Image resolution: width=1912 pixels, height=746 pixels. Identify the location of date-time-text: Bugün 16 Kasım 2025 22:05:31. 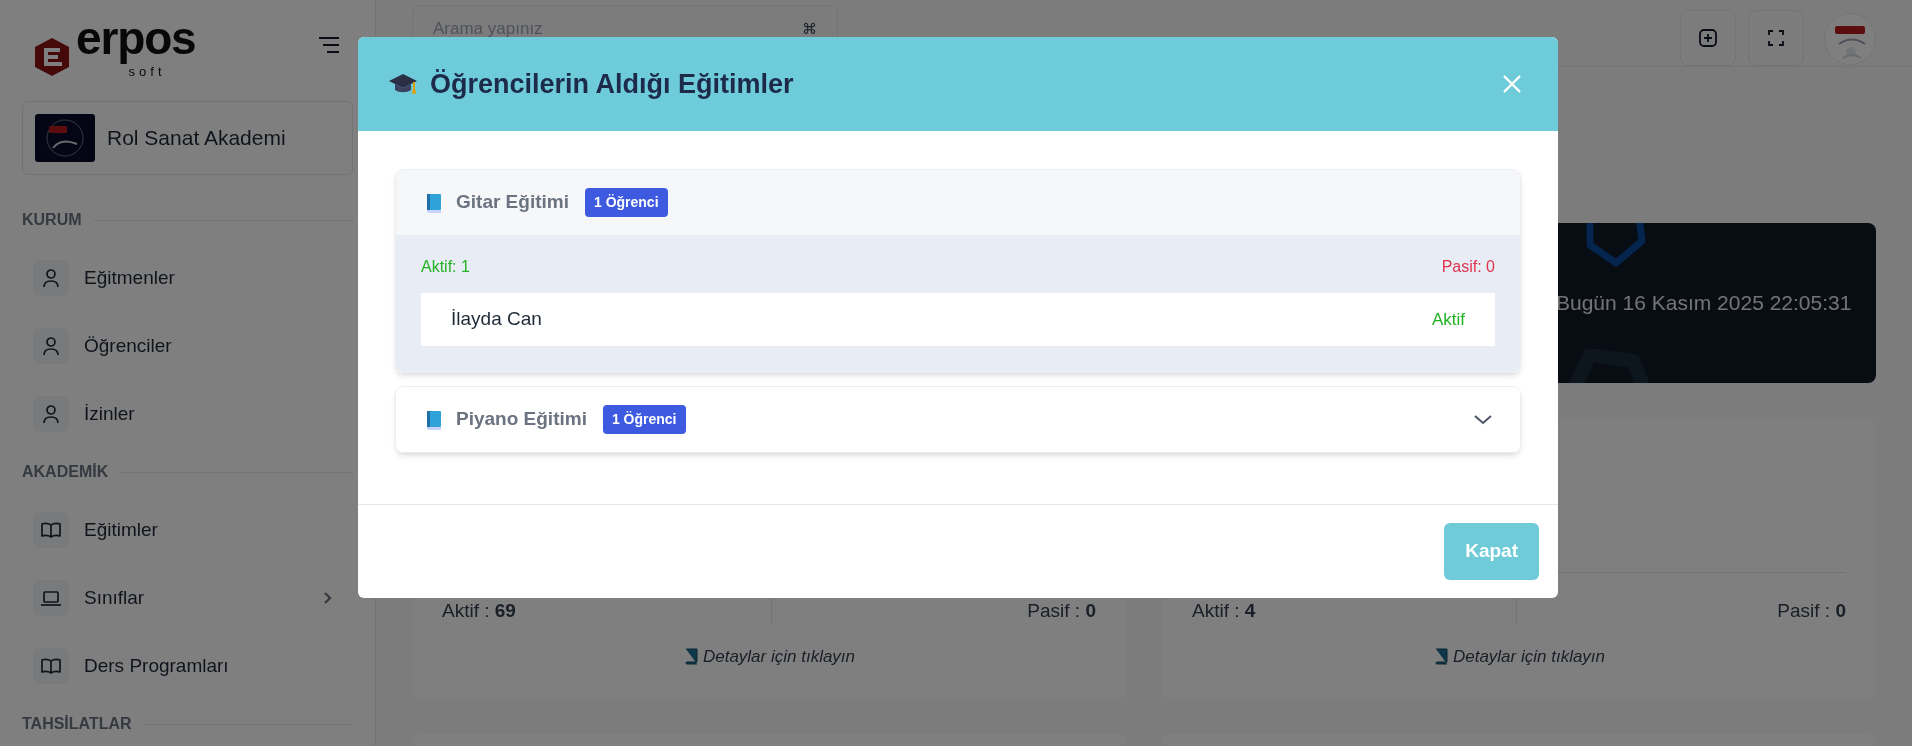
(1704, 303).